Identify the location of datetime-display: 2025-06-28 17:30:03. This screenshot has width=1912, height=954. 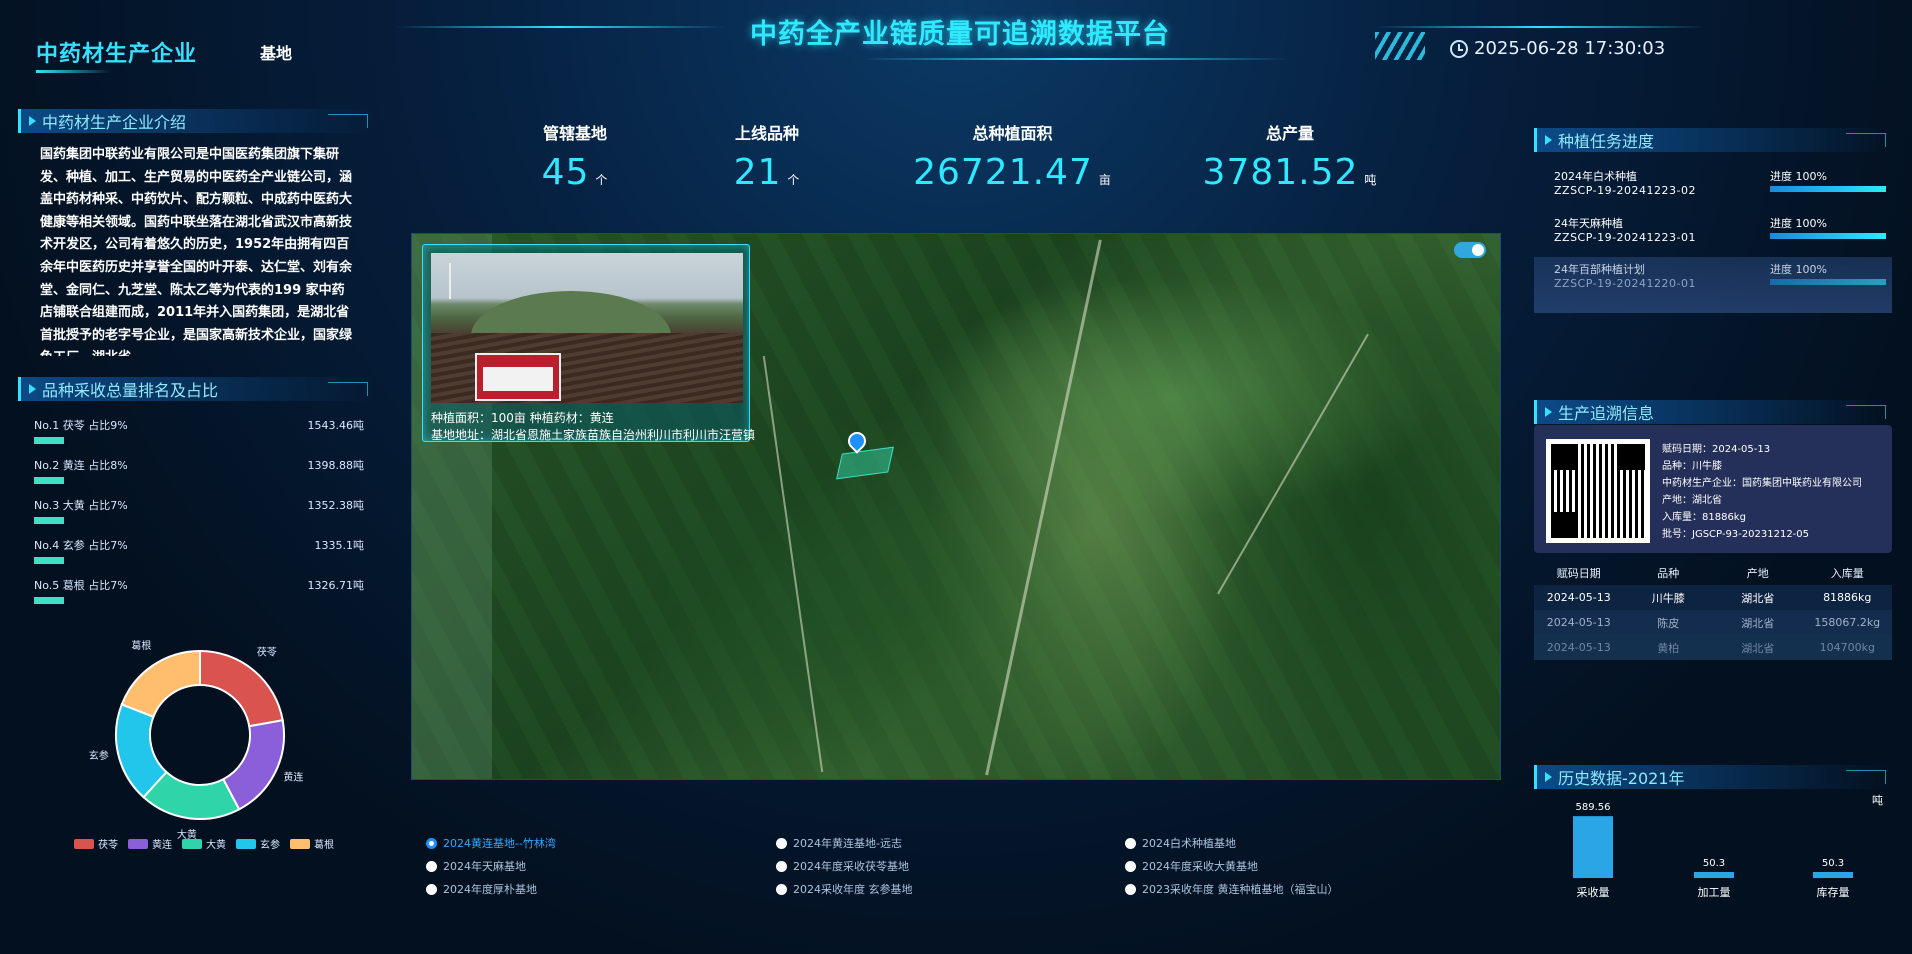
(1557, 48).